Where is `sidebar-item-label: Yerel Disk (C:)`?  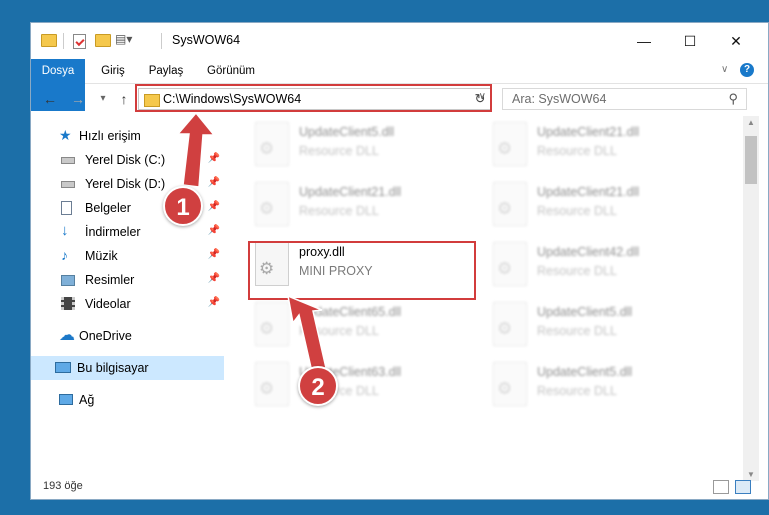
sidebar-item-label: Yerel Disk (C:) is located at coordinates (125, 160).